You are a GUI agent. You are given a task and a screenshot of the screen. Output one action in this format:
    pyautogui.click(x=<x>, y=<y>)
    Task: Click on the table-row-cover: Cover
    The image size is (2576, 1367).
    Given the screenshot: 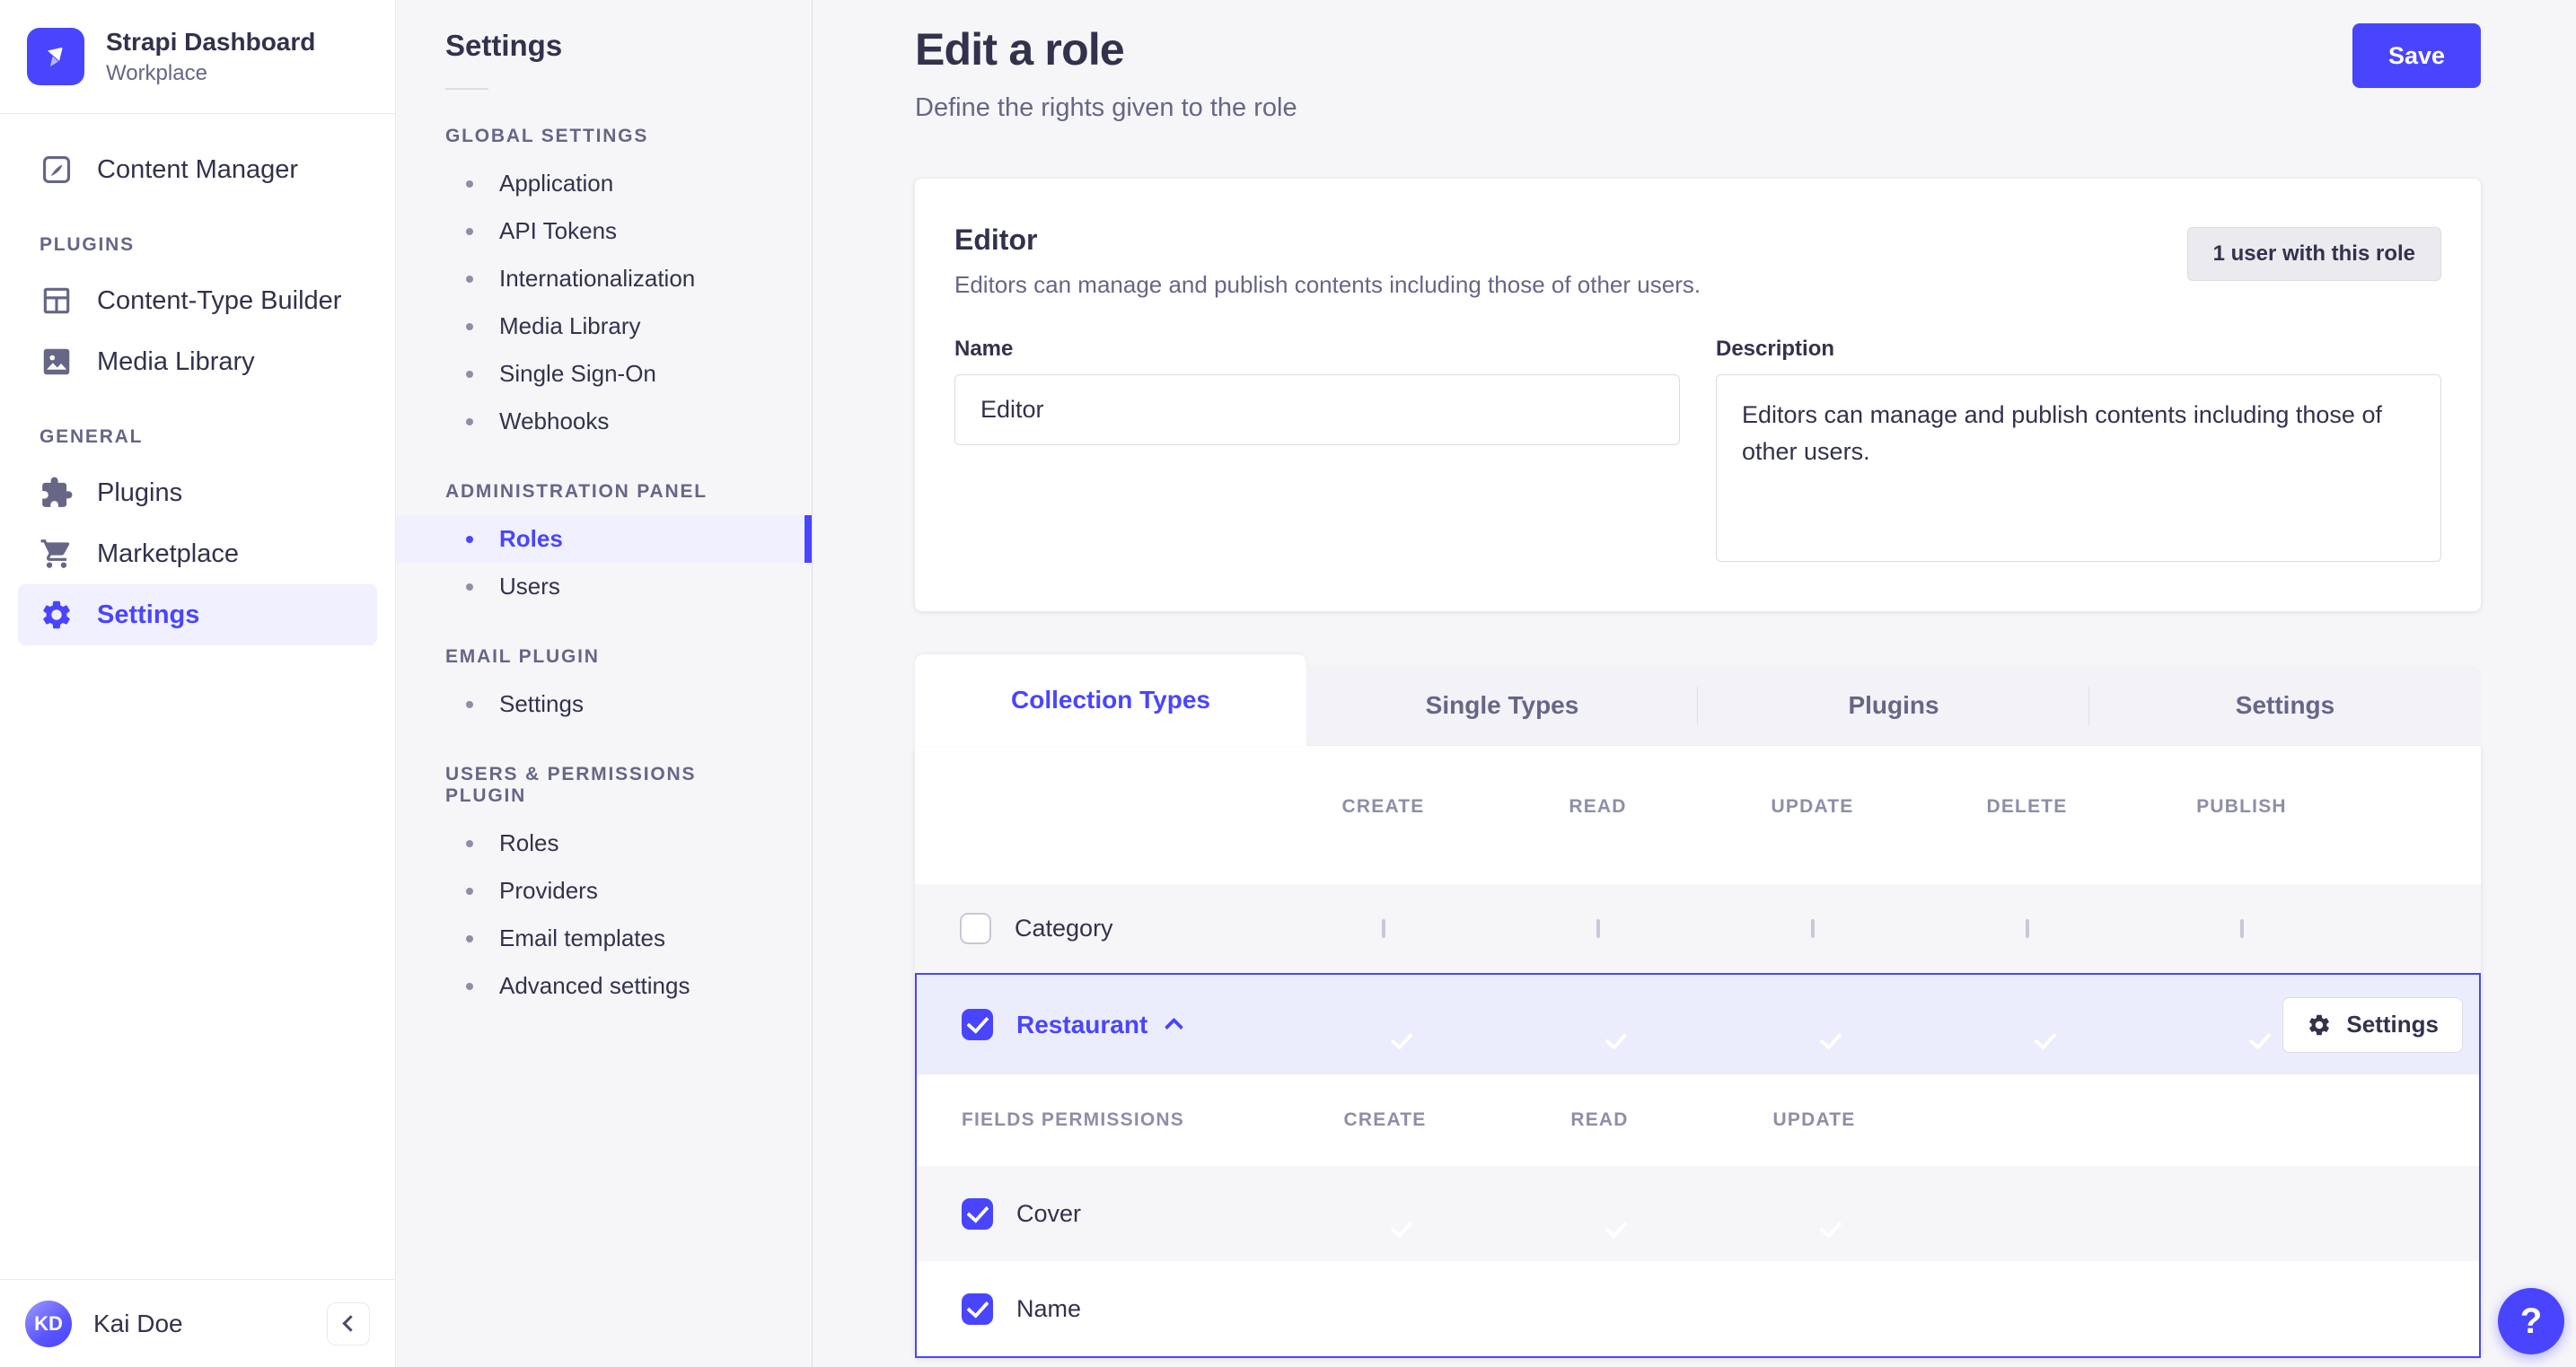 What is the action you would take?
    pyautogui.click(x=1698, y=1213)
    